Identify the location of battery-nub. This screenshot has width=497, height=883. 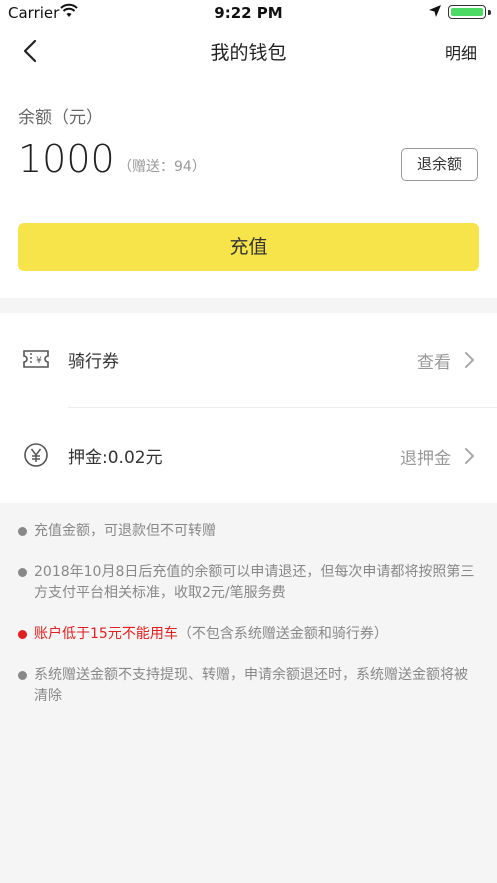
(489, 12).